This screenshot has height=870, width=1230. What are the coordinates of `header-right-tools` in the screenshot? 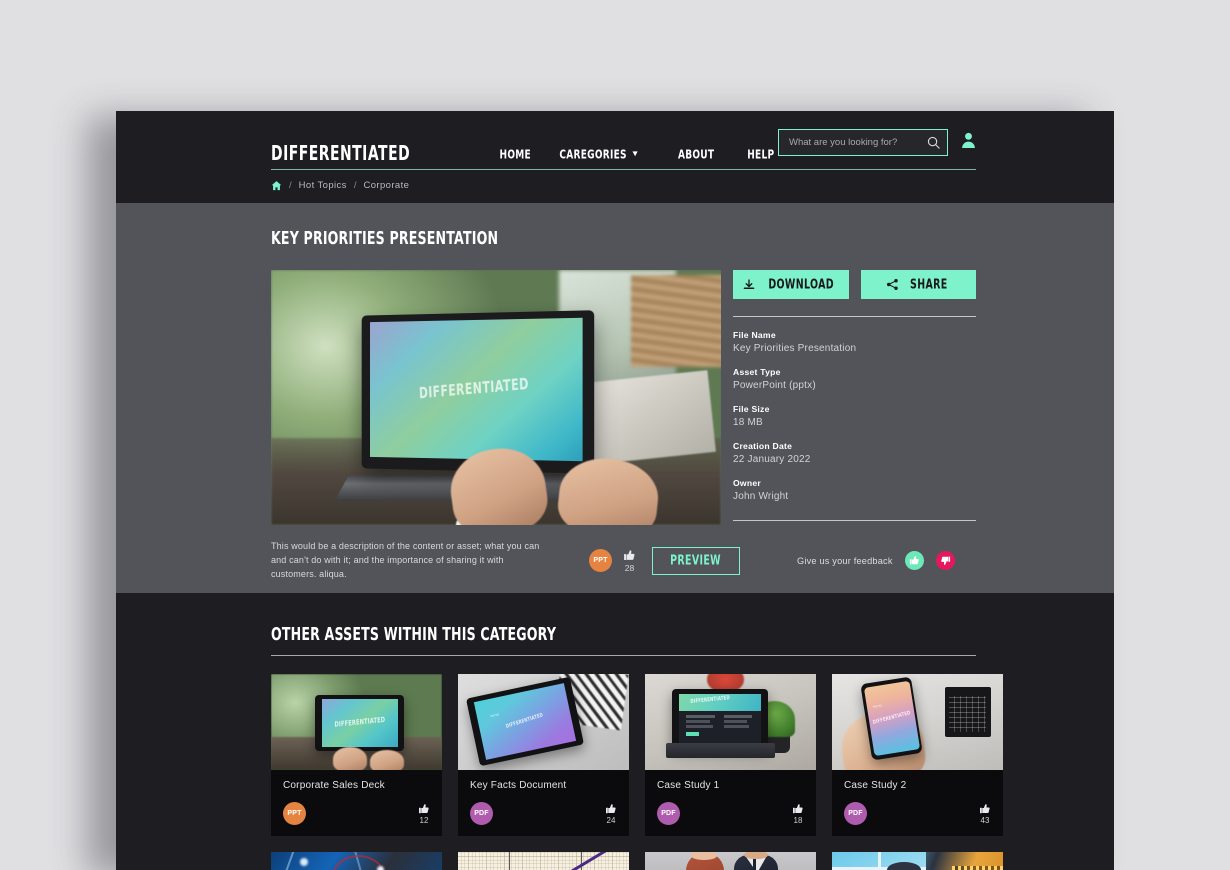 It's located at (877, 142).